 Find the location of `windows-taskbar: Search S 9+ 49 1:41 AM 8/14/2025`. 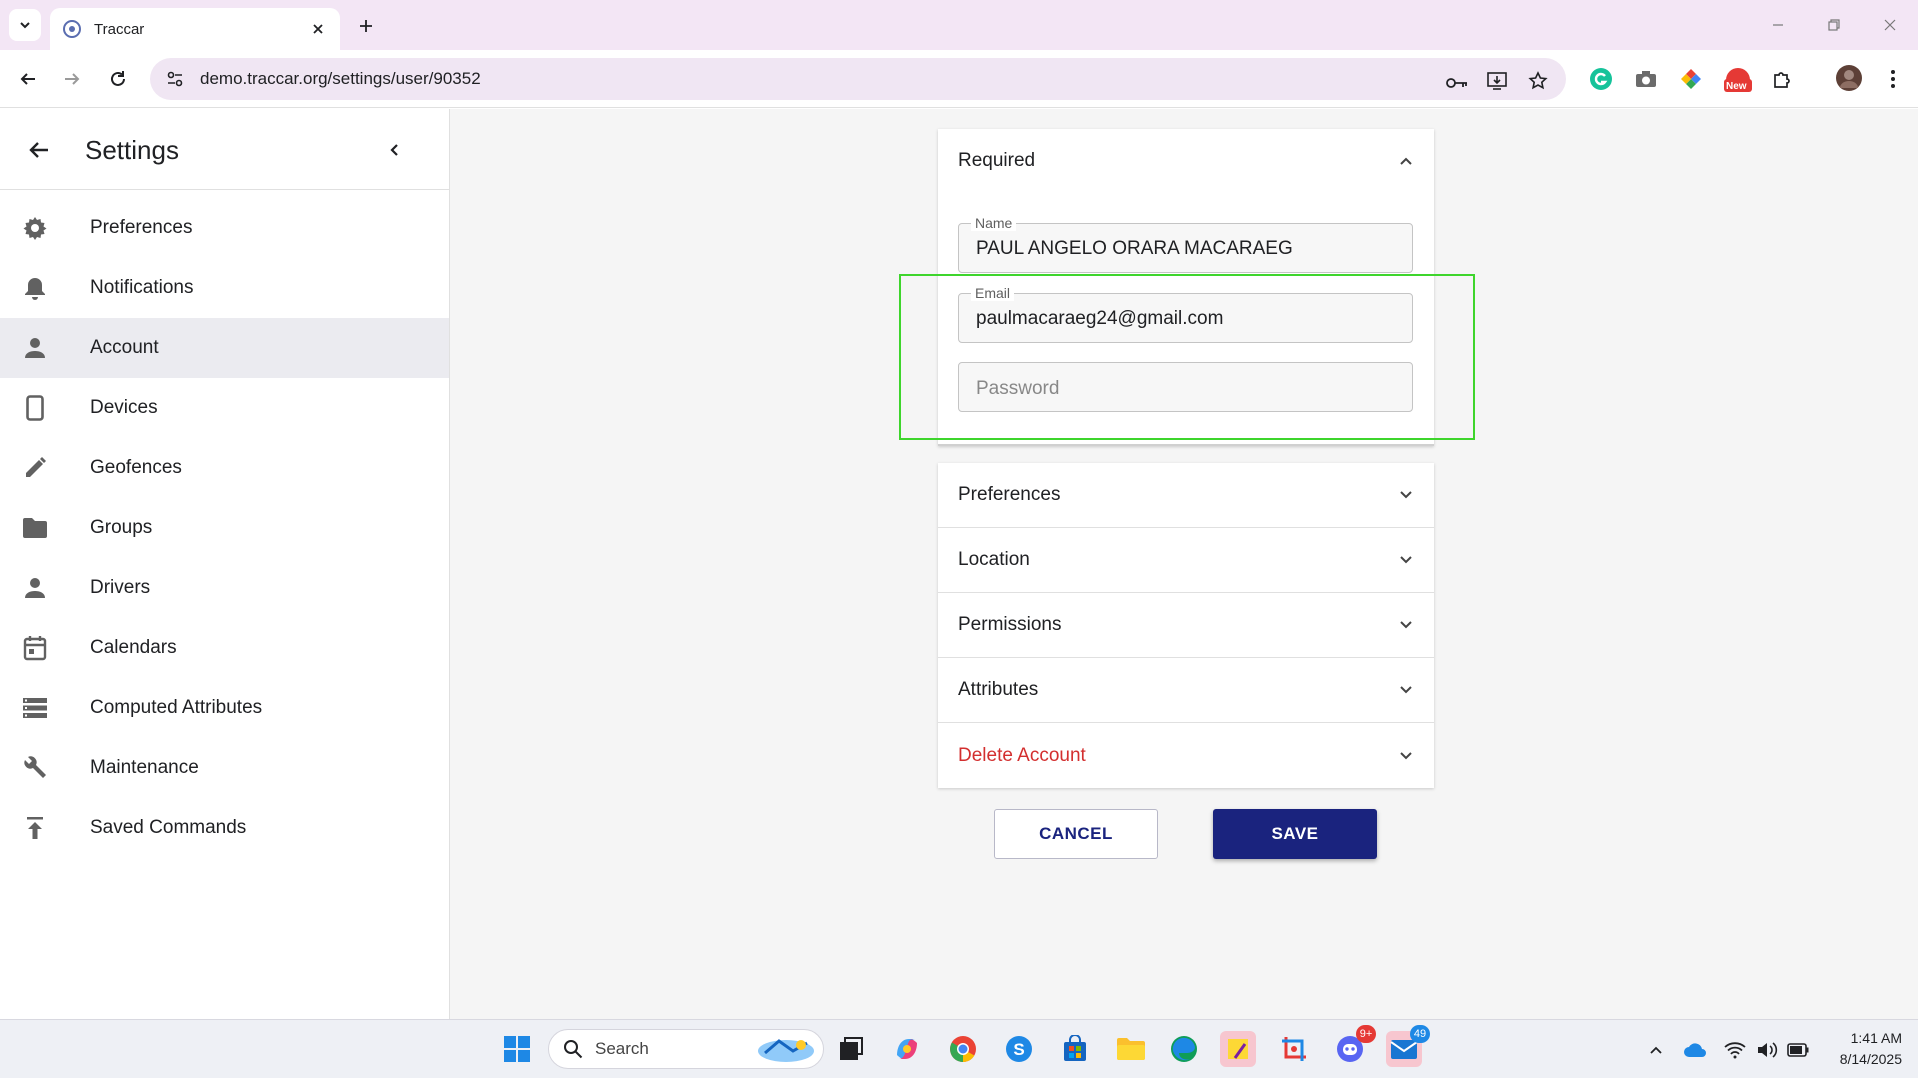

windows-taskbar: Search S 9+ 49 1:41 AM 8/14/2025 is located at coordinates (959, 1048).